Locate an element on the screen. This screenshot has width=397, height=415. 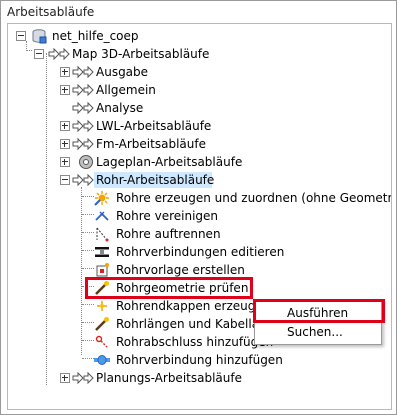
tree-node-map3d: Map 3D-Arbeitsabläufe is located at coordinates (144, 54).